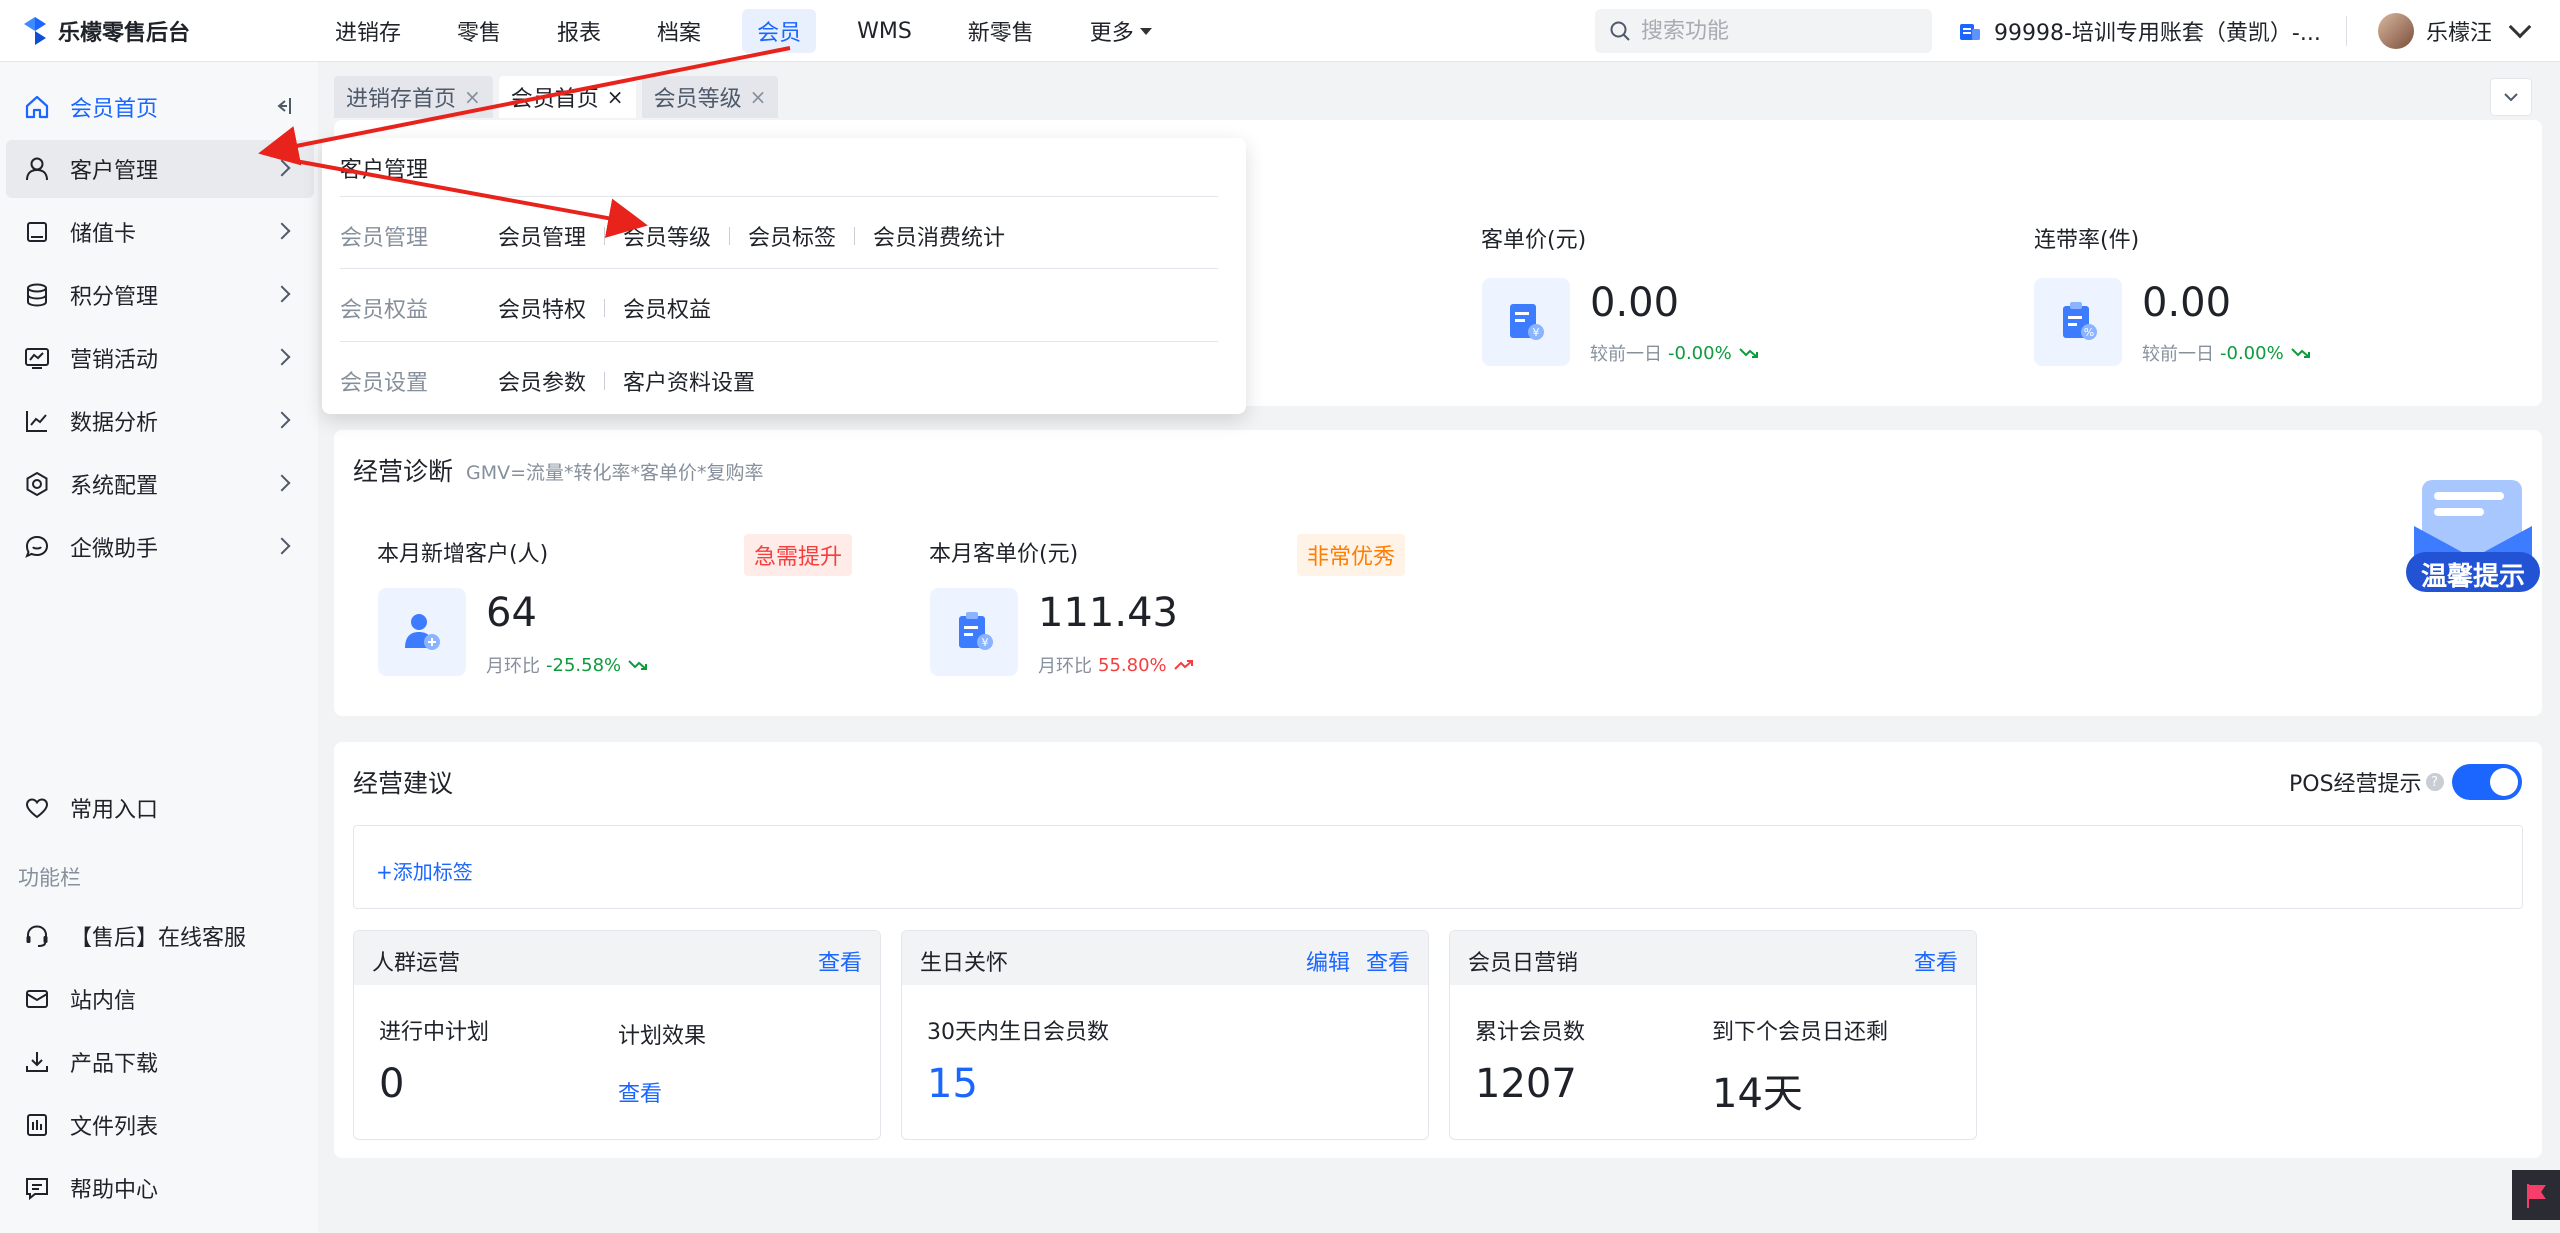  What do you see at coordinates (952, 1084) in the screenshot?
I see `field-value: 15` at bounding box center [952, 1084].